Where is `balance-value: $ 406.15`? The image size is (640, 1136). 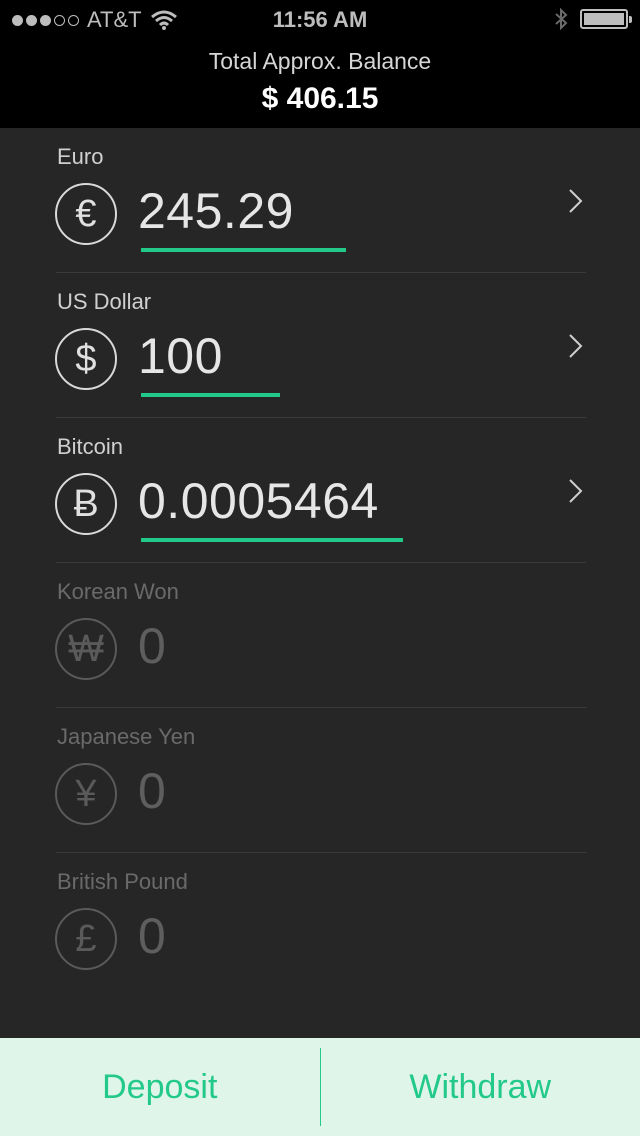 balance-value: $ 406.15 is located at coordinates (320, 98).